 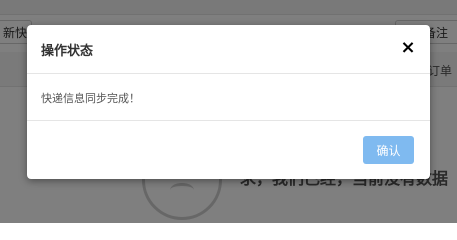 What do you see at coordinates (388, 150) in the screenshot?
I see `confirm-button: 确认` at bounding box center [388, 150].